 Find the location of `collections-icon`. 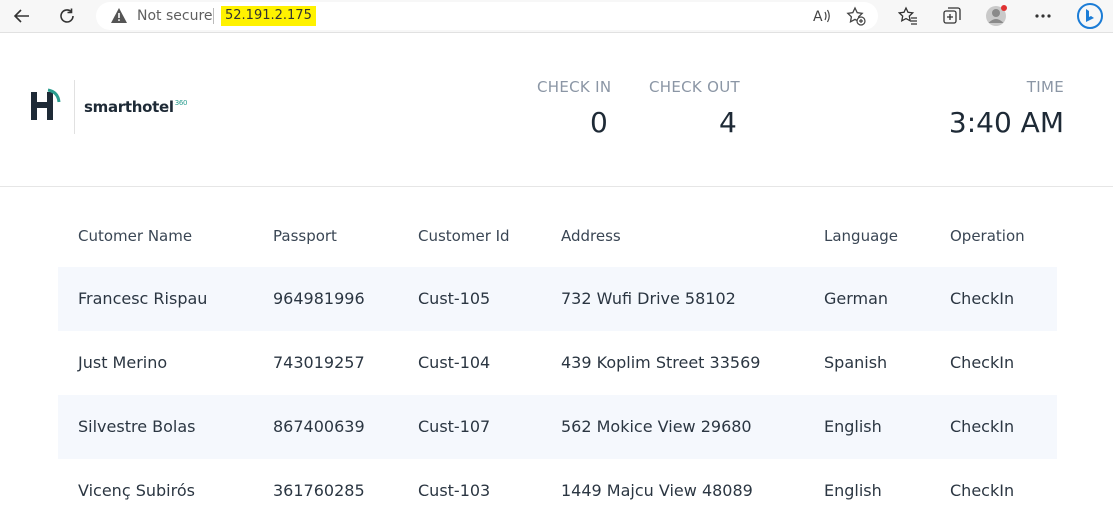

collections-icon is located at coordinates (952, 16).